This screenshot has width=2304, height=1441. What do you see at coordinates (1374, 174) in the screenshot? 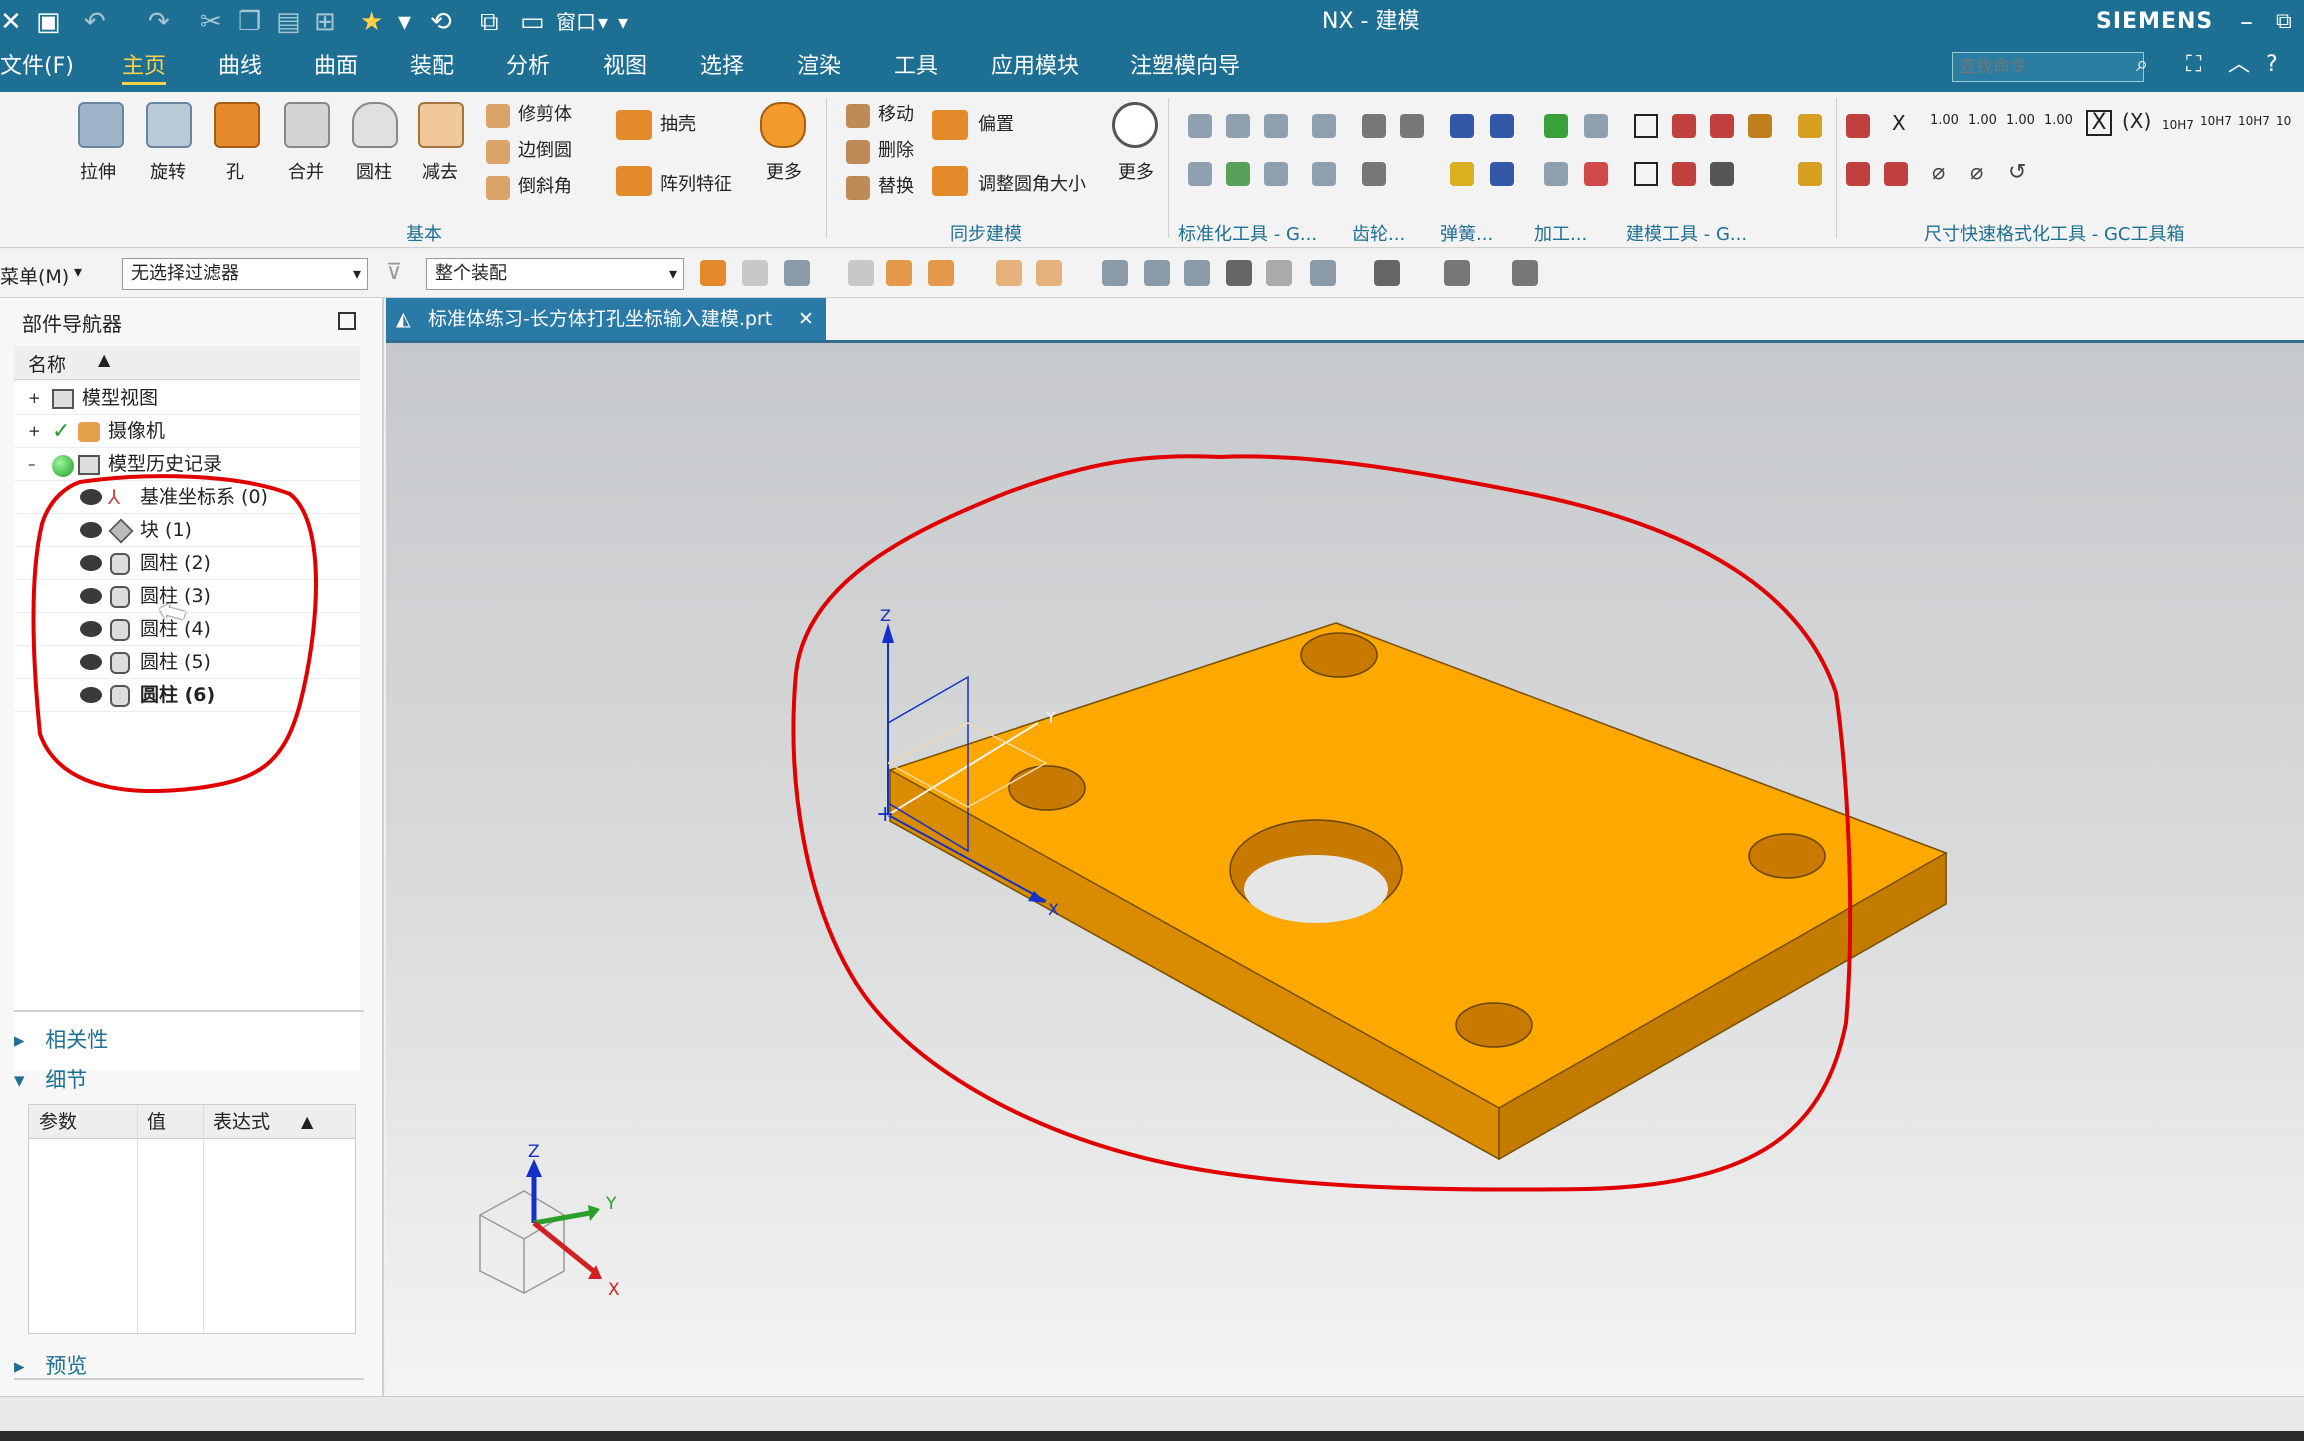
I see `gear-table-icon` at bounding box center [1374, 174].